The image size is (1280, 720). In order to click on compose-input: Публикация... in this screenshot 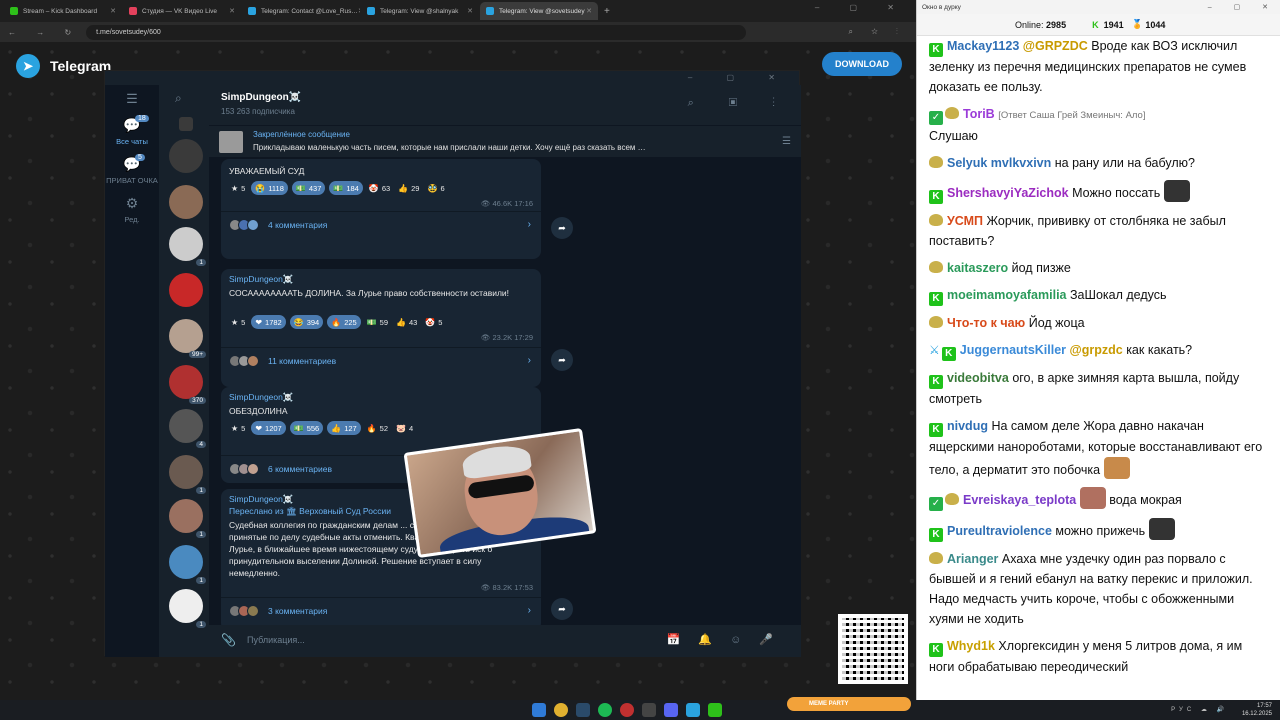, I will do `click(276, 640)`.